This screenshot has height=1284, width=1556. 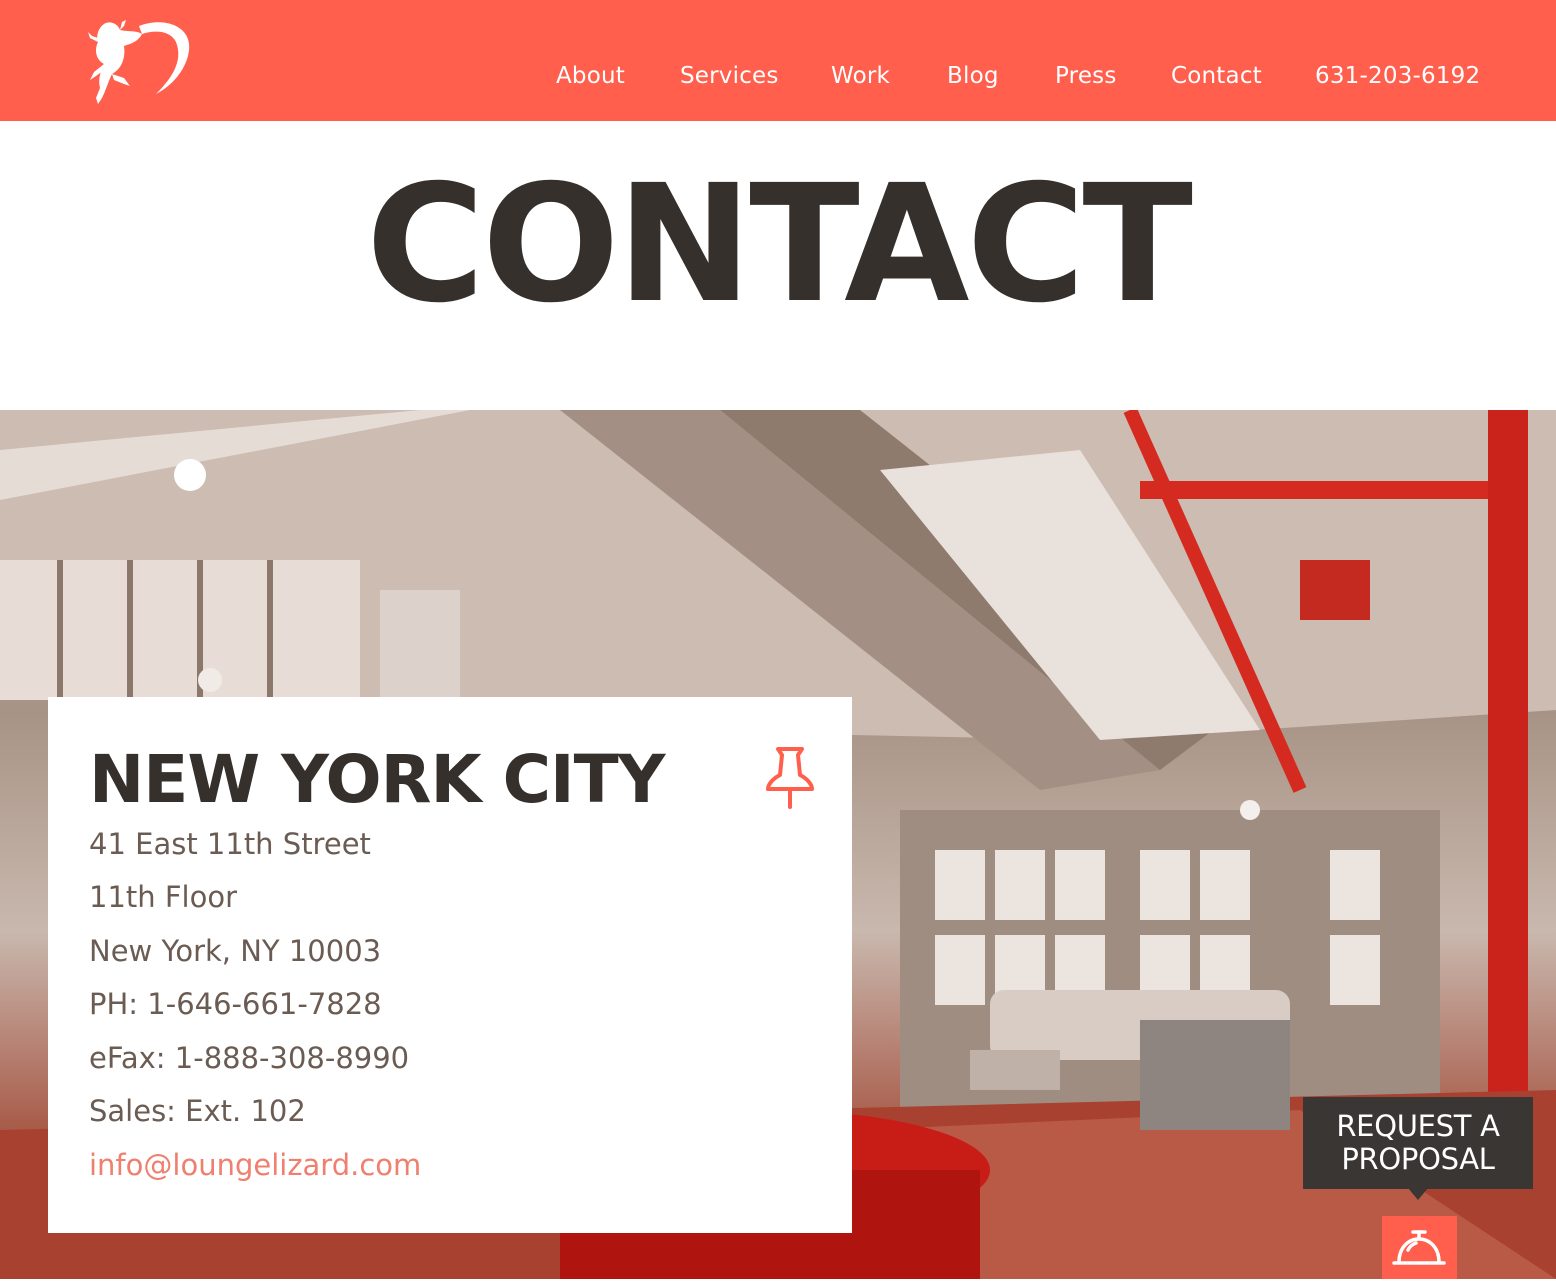 What do you see at coordinates (590, 76) in the screenshot?
I see `nav-about: About` at bounding box center [590, 76].